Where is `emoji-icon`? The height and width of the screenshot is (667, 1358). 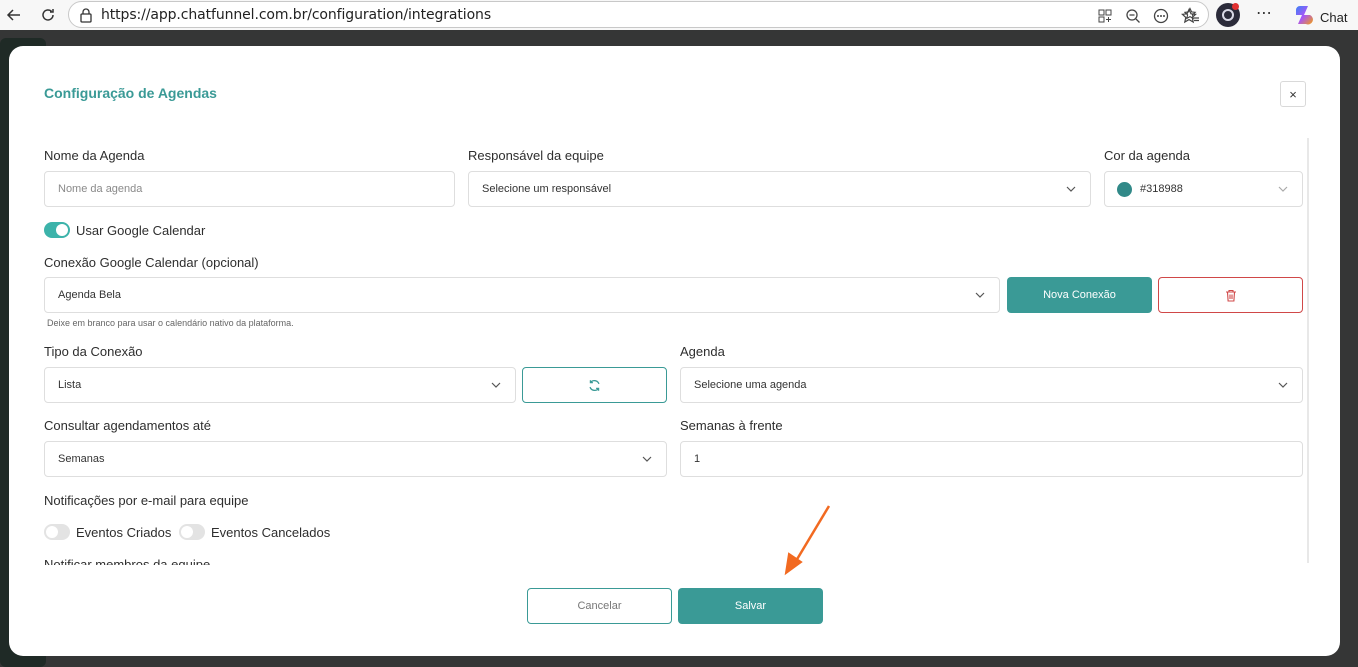
emoji-icon is located at coordinates (1161, 16).